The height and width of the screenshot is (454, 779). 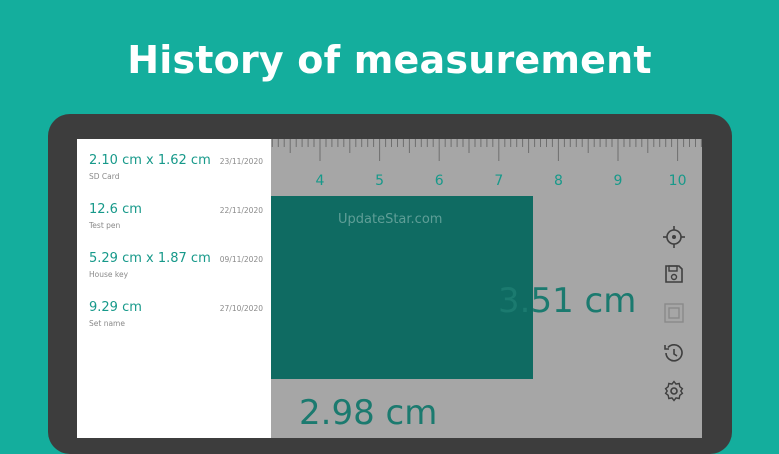 I want to click on ruler-scale: 4 5 6 7 8 9 10, so click(x=486, y=164).